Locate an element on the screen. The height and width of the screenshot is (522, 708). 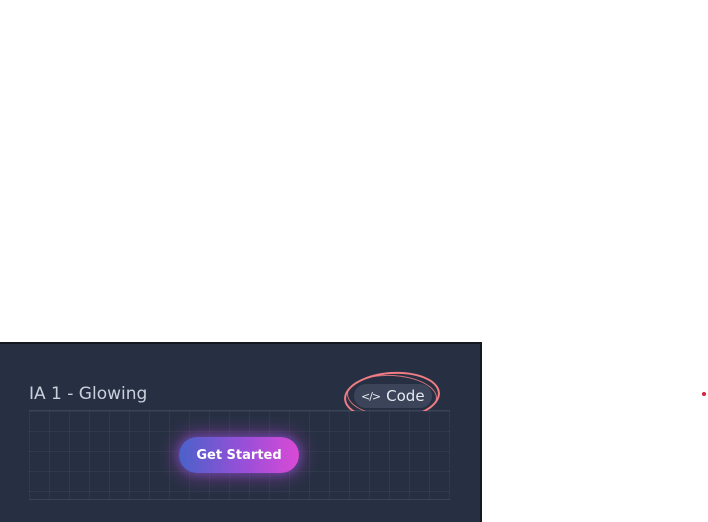
component-preview: Get Started is located at coordinates (239, 455).